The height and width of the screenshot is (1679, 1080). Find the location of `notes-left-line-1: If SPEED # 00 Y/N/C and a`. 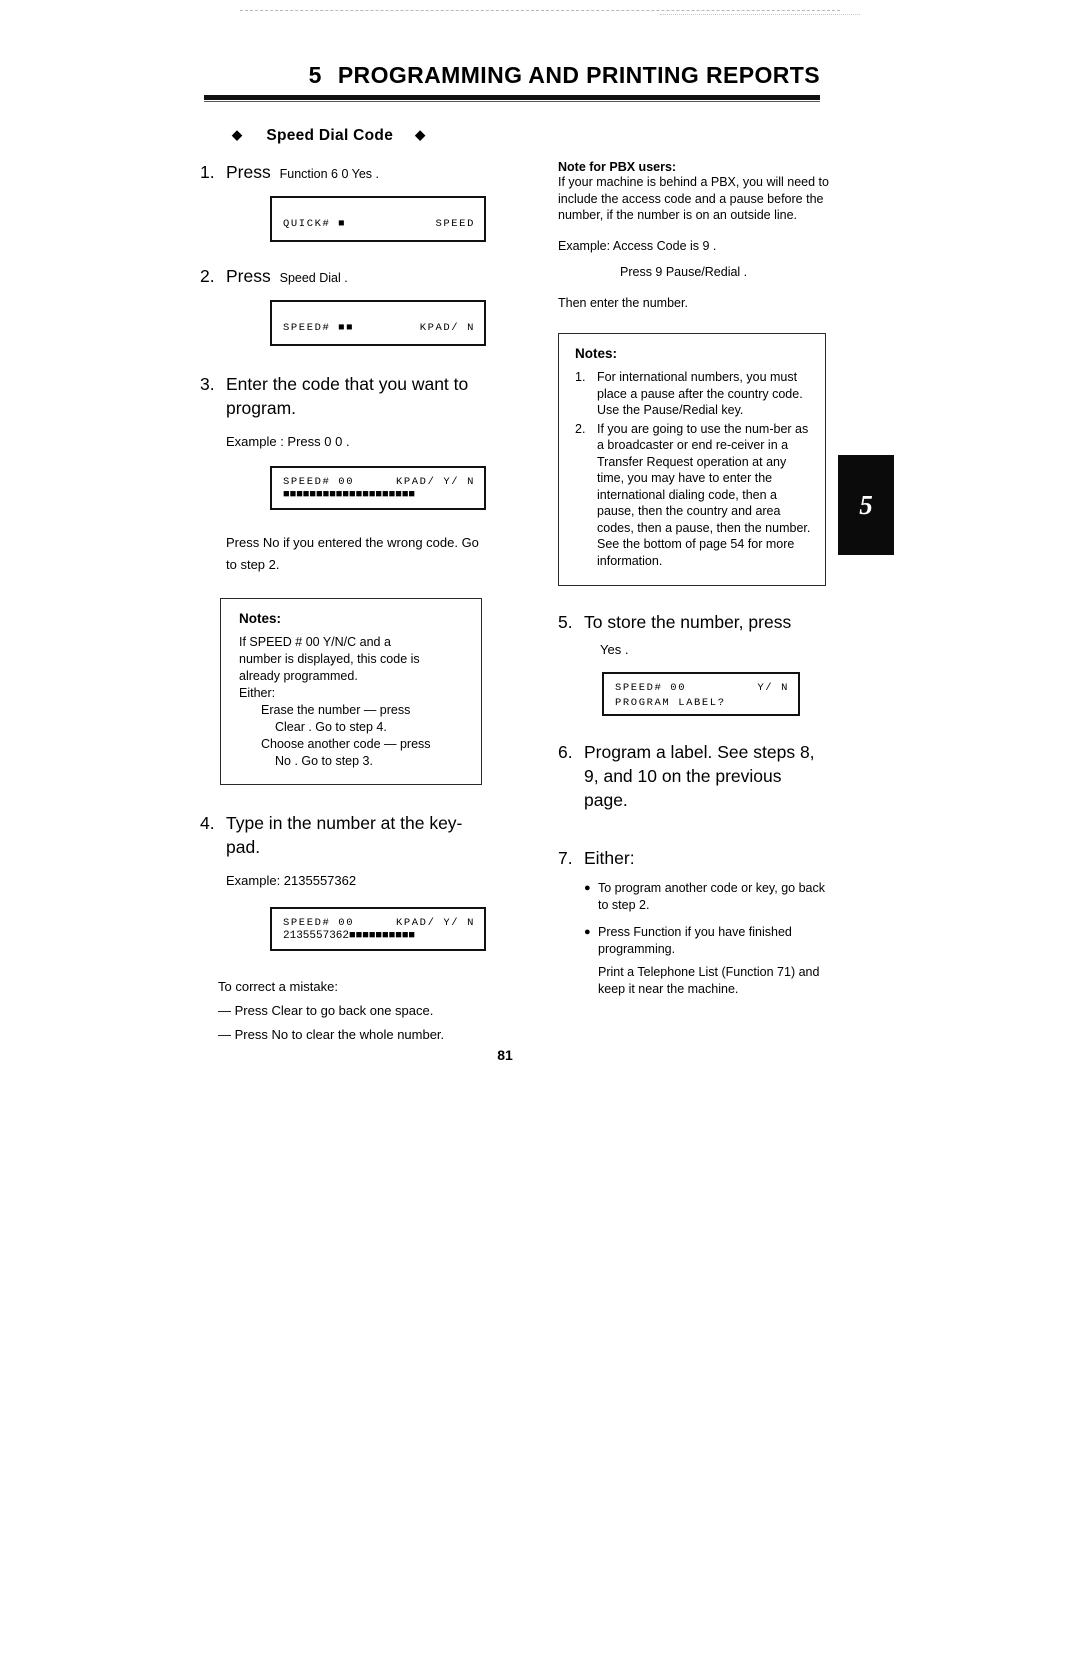

notes-left-line-1: If SPEED # 00 Y/N/C and a is located at coordinates (315, 642).